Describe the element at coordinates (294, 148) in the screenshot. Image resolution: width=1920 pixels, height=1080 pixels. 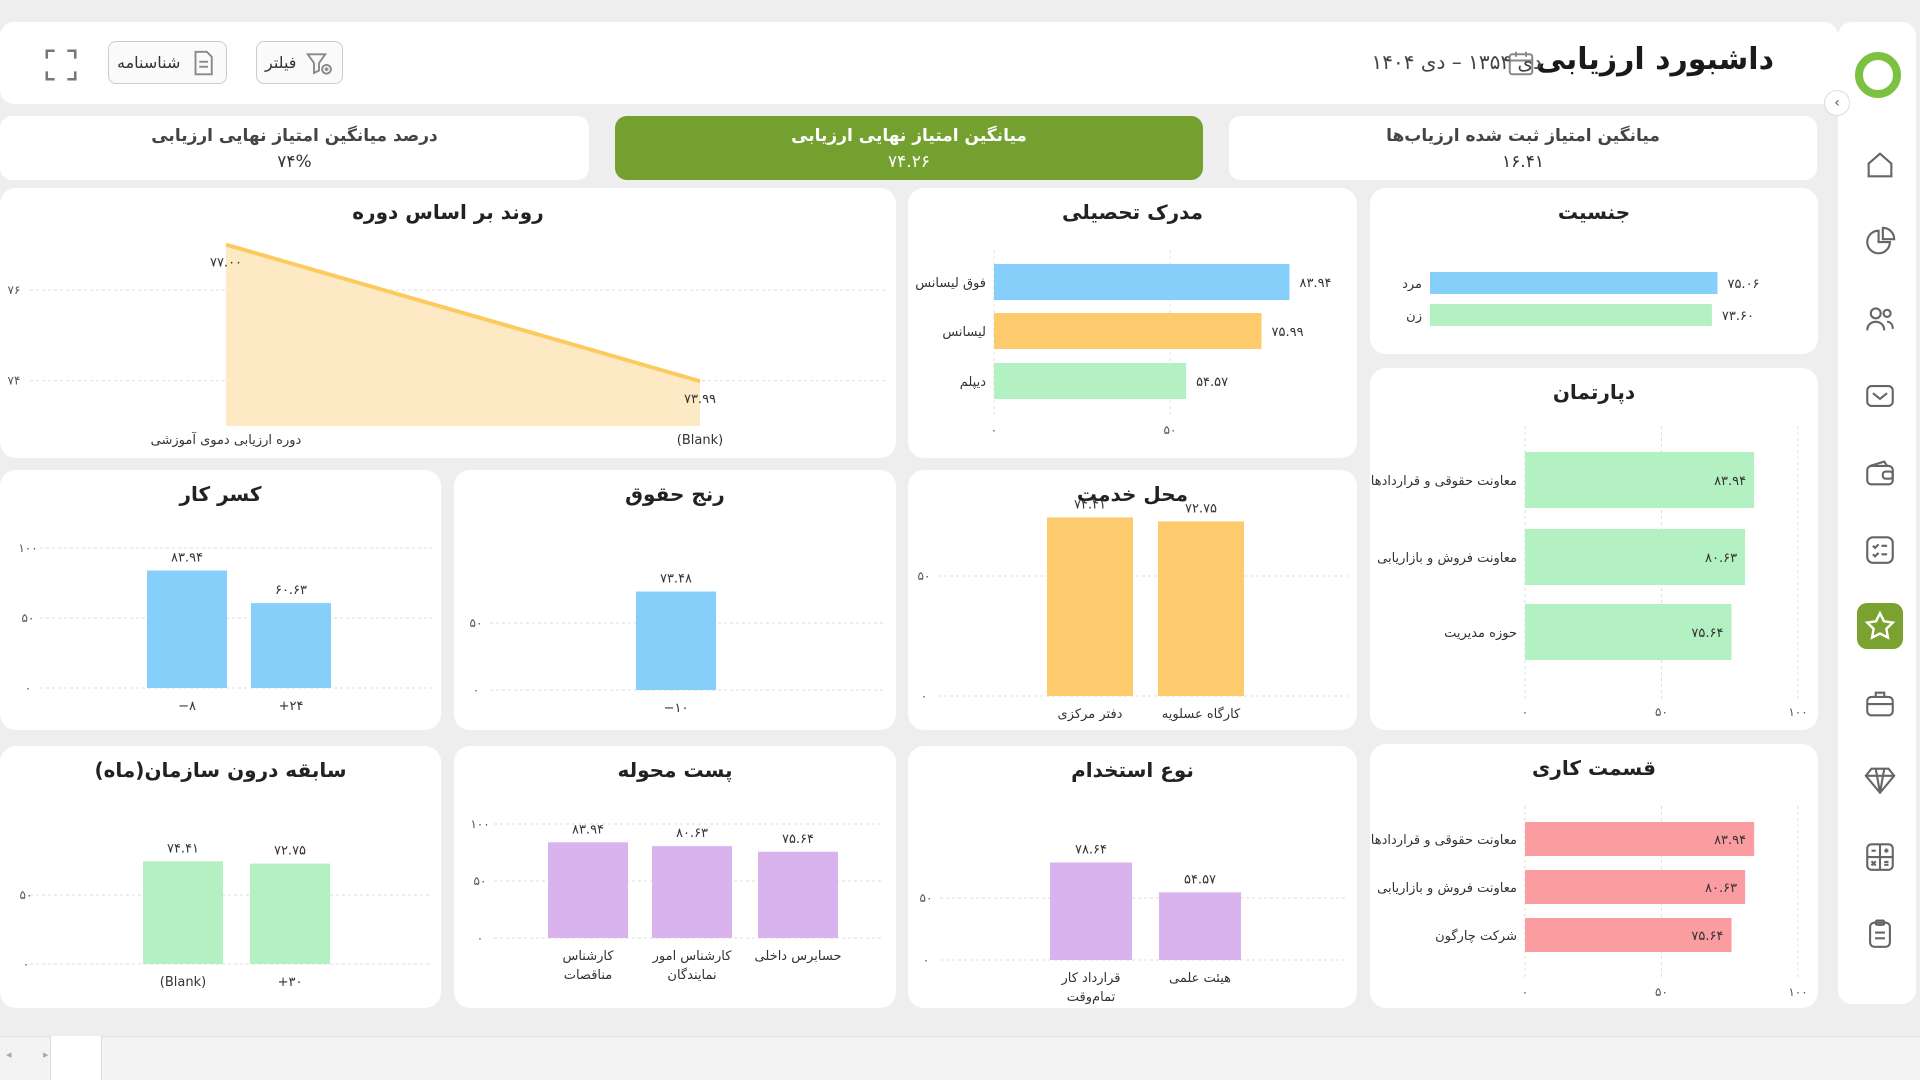
I see `kpi-card-final-percent: درصد میانگین امتیاز نهایی ارزیابی ۷۴%` at that location.